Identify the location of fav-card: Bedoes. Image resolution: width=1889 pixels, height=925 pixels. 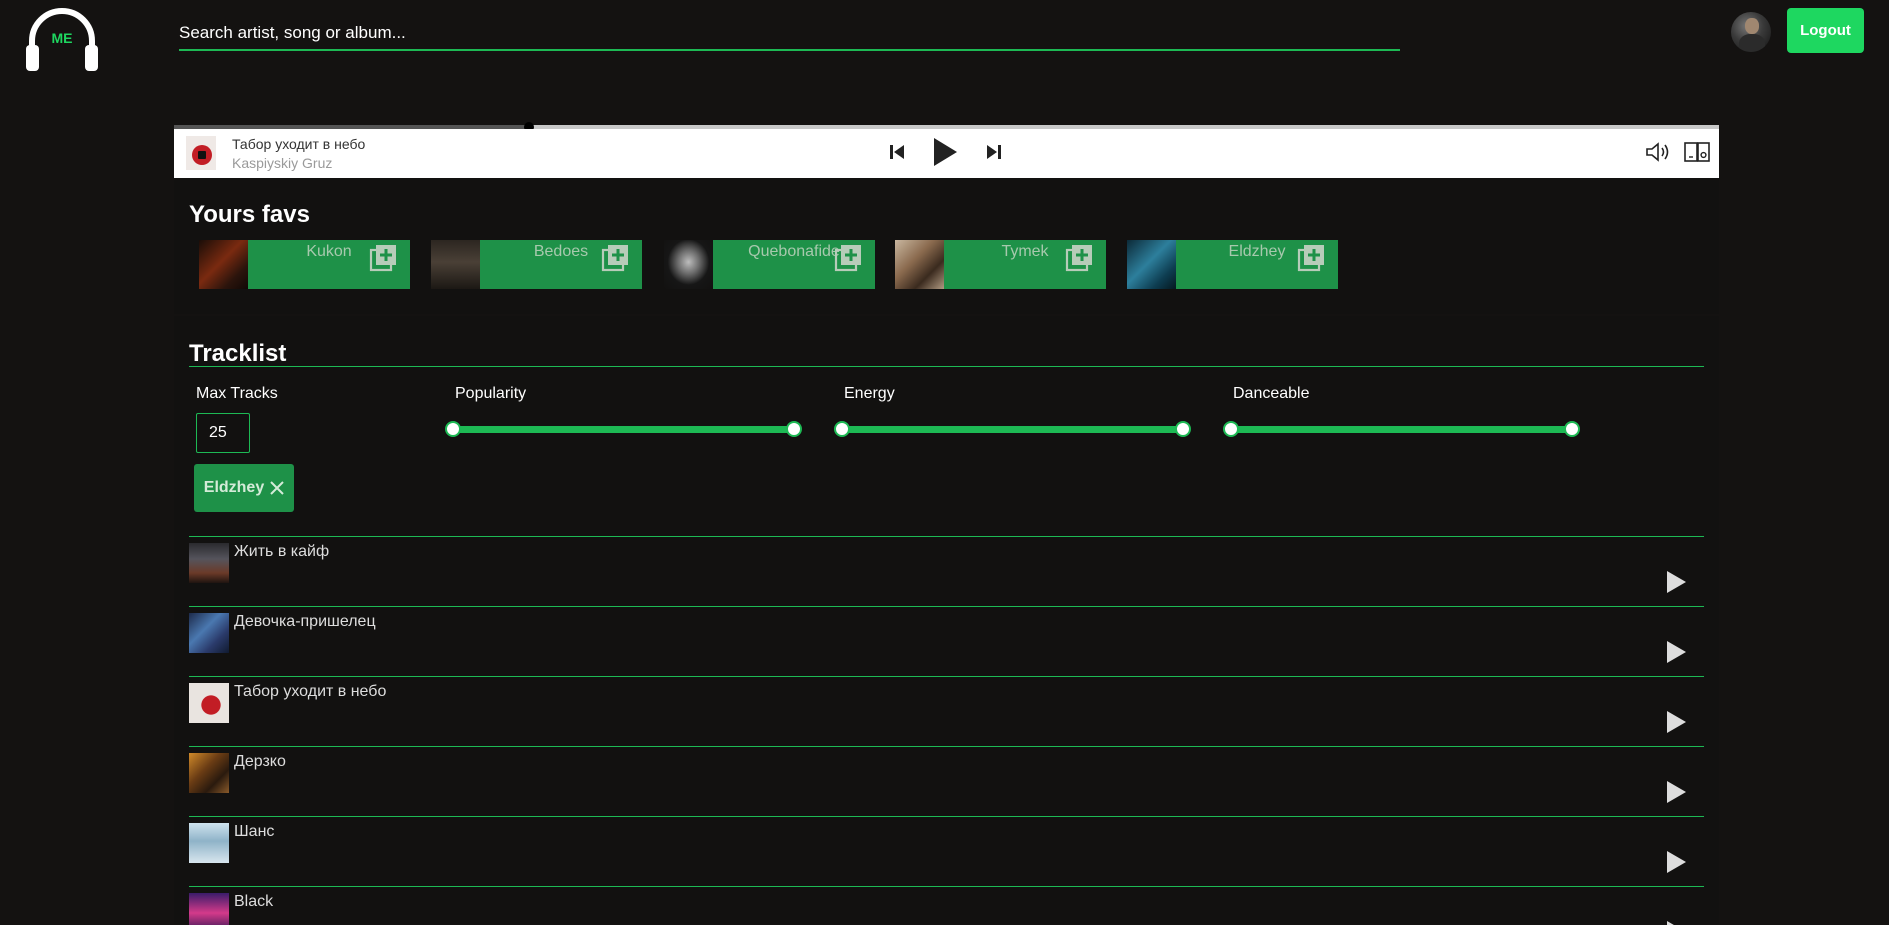
(536, 264).